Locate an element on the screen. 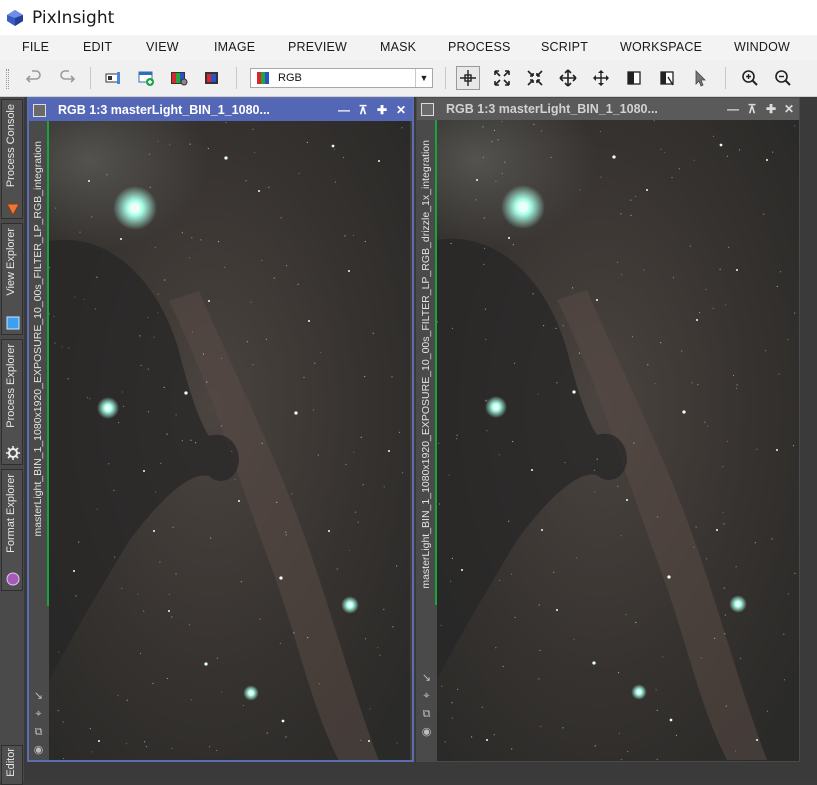  pan-icon is located at coordinates (568, 78).